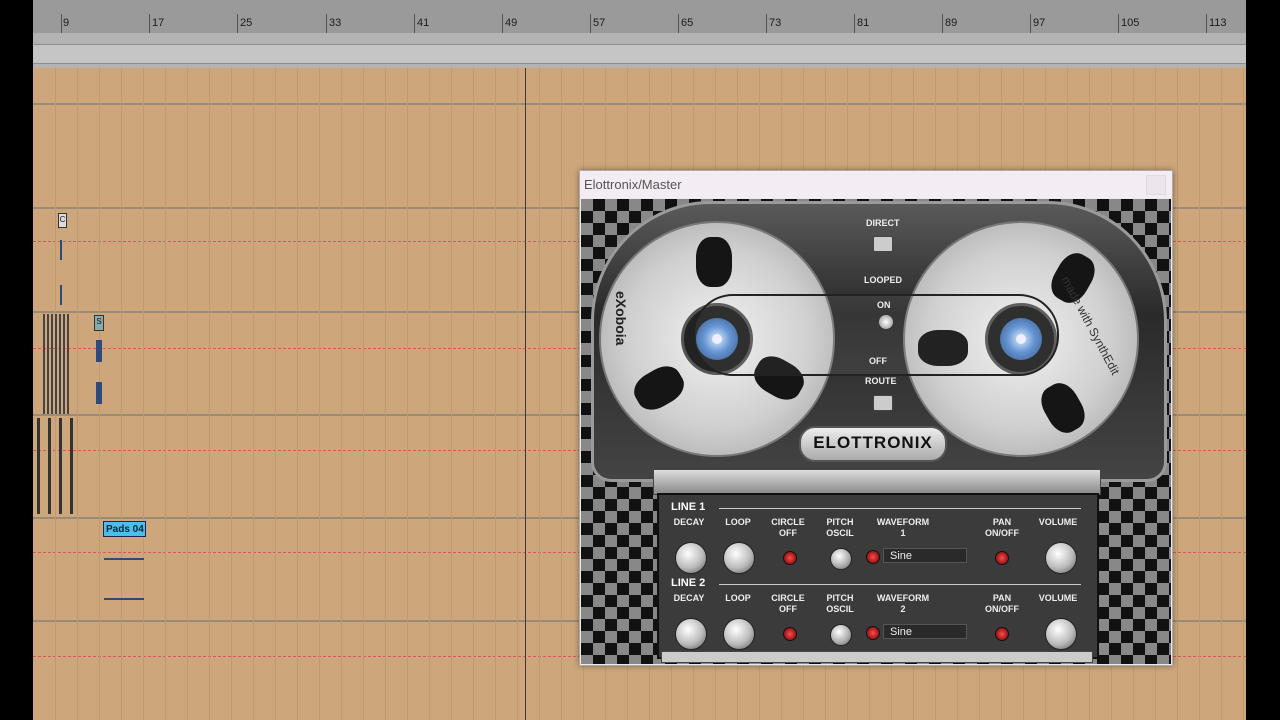 The width and height of the screenshot is (1280, 720). I want to click on line2-pan-led, so click(1002, 634).